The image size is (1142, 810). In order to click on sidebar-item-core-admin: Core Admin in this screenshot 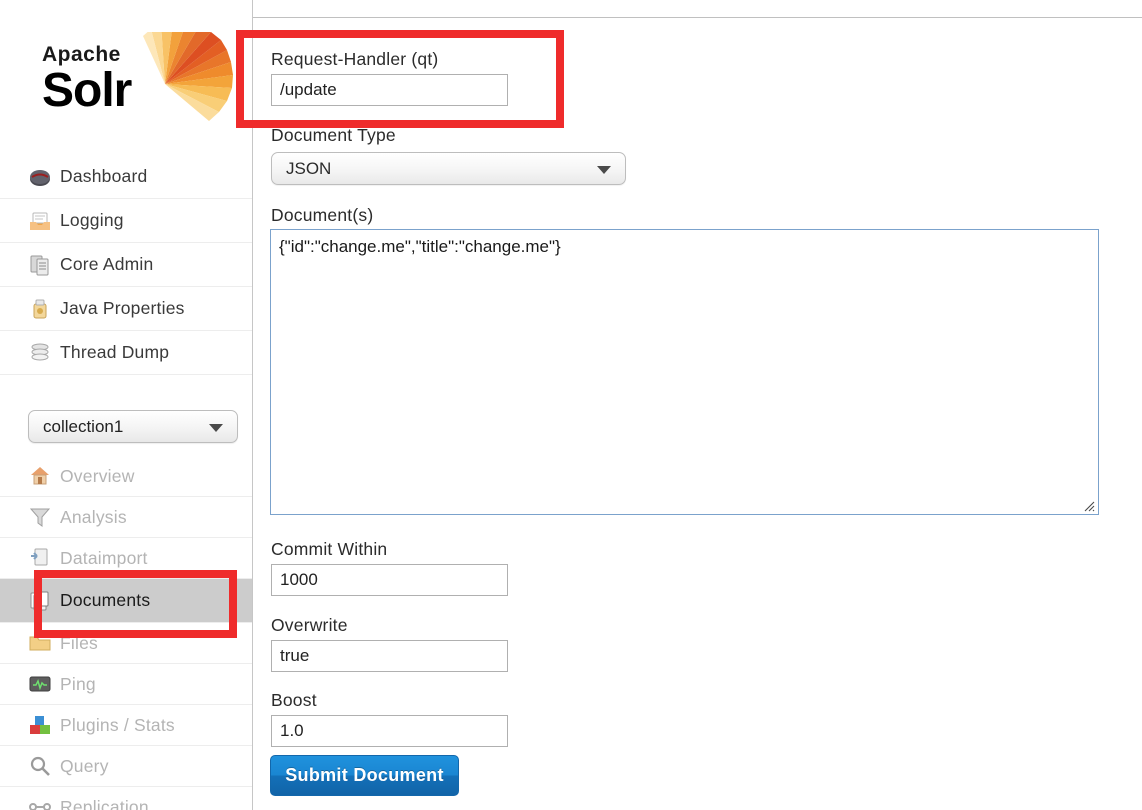, I will do `click(126, 265)`.